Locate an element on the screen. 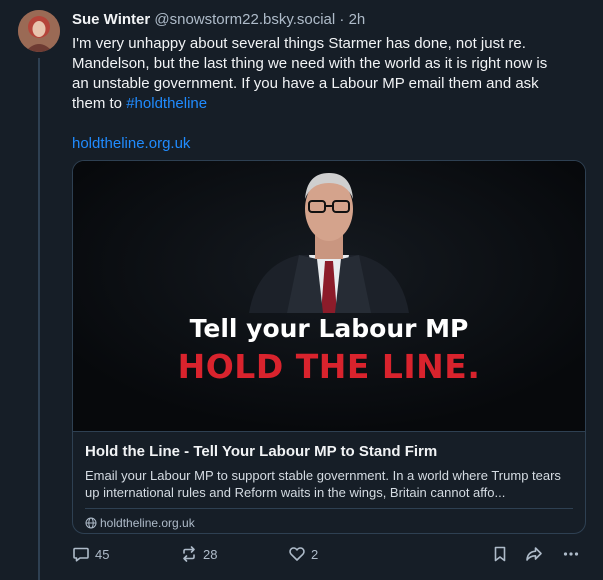 This screenshot has height=580, width=603. author-name: Sue Winter is located at coordinates (111, 19).